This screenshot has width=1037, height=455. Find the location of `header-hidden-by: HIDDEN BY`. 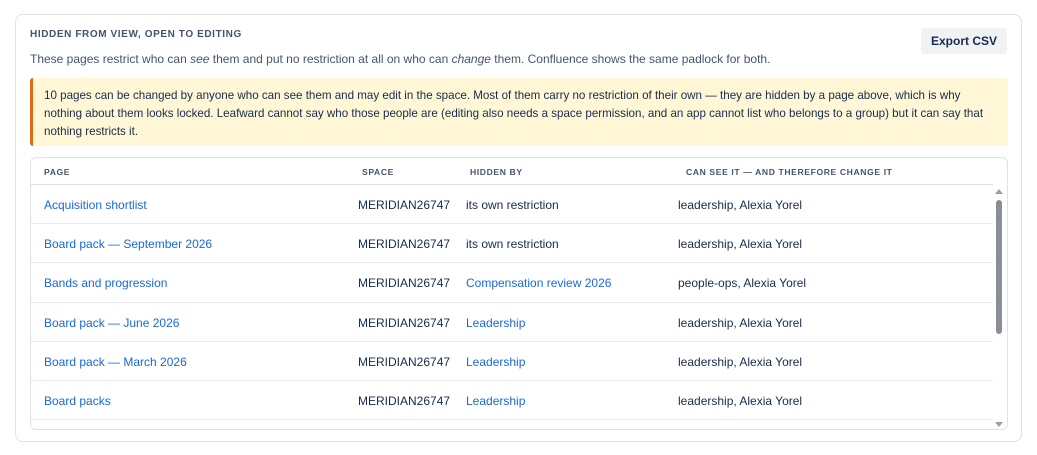

header-hidden-by: HIDDEN BY is located at coordinates (496, 172).